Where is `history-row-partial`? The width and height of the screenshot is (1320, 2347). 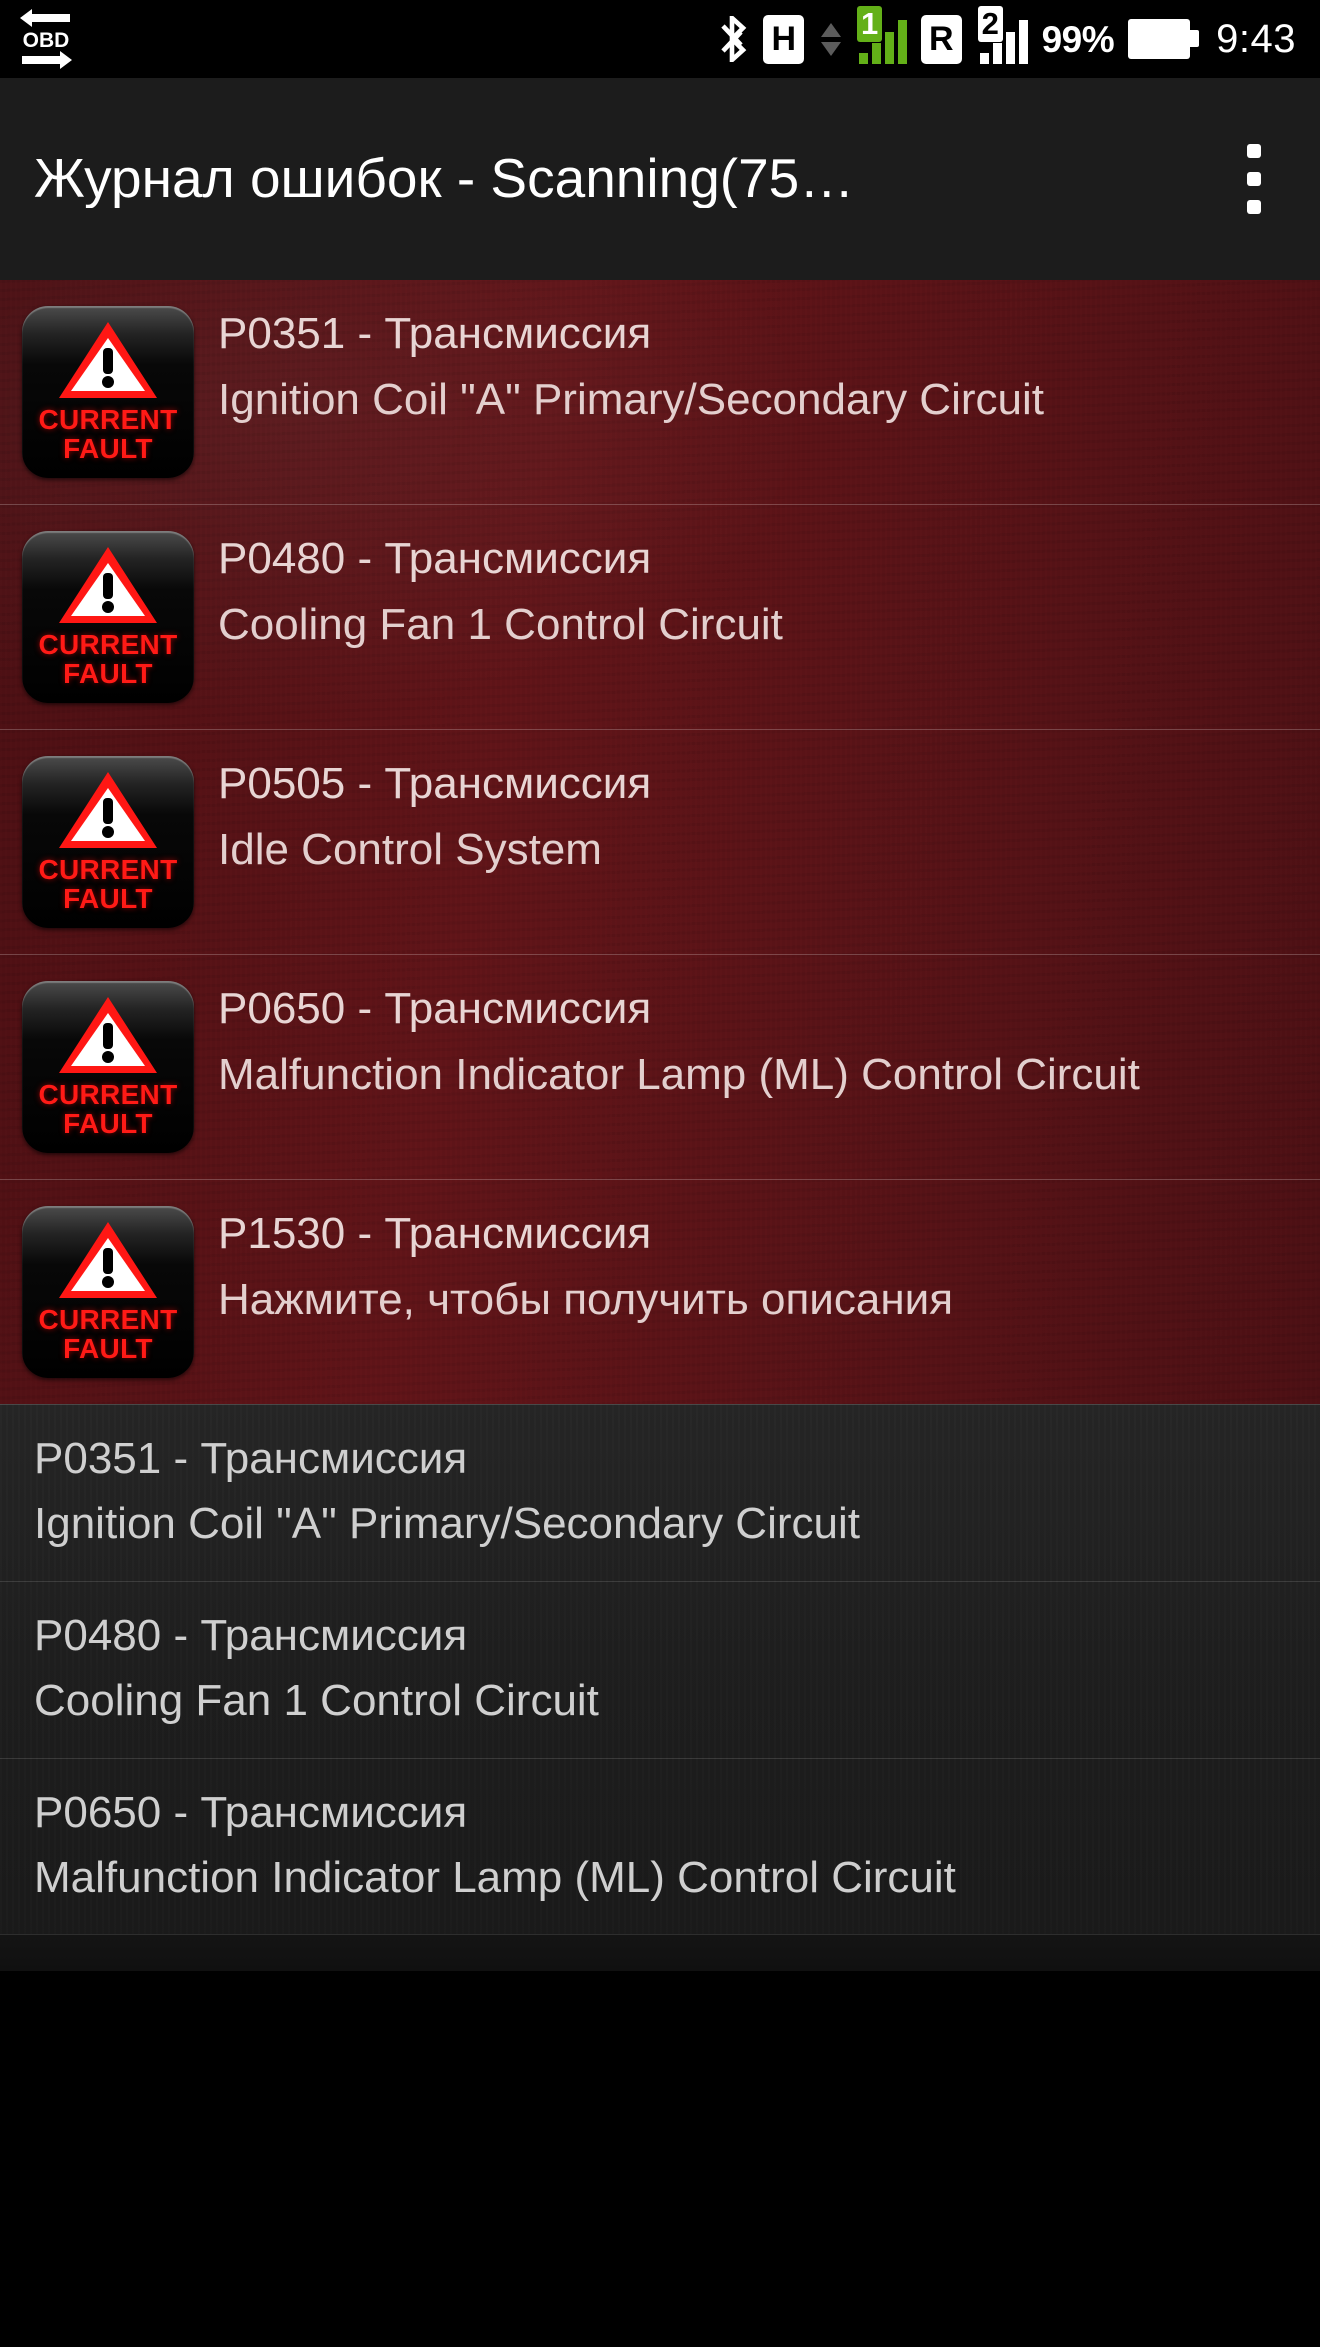 history-row-partial is located at coordinates (660, 1953).